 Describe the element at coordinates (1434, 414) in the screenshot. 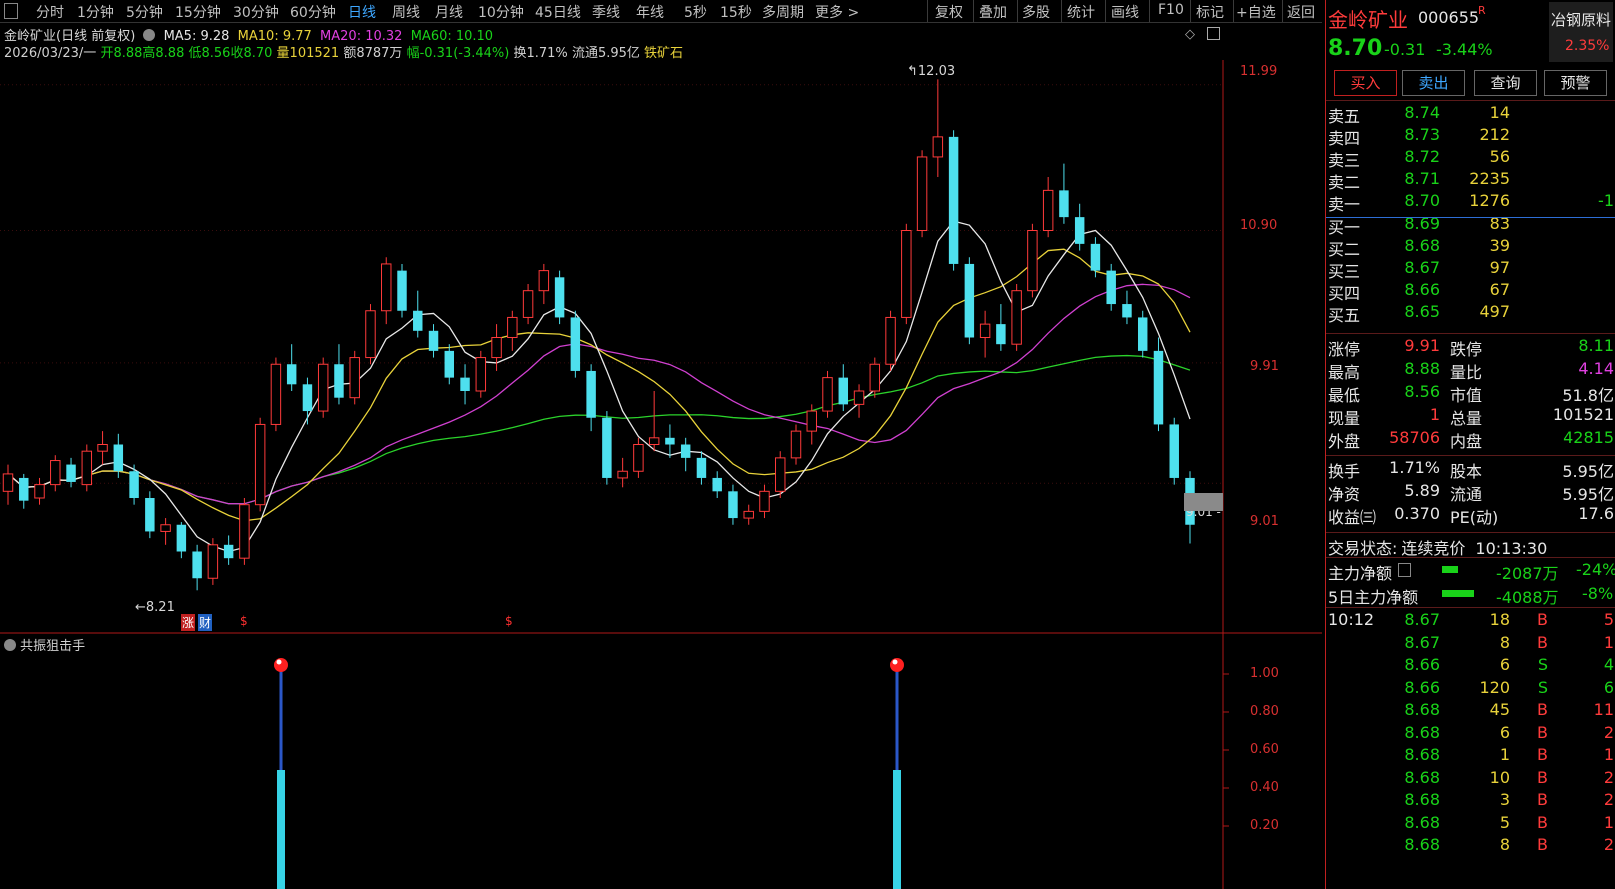

I see `stat-value: 1` at that location.